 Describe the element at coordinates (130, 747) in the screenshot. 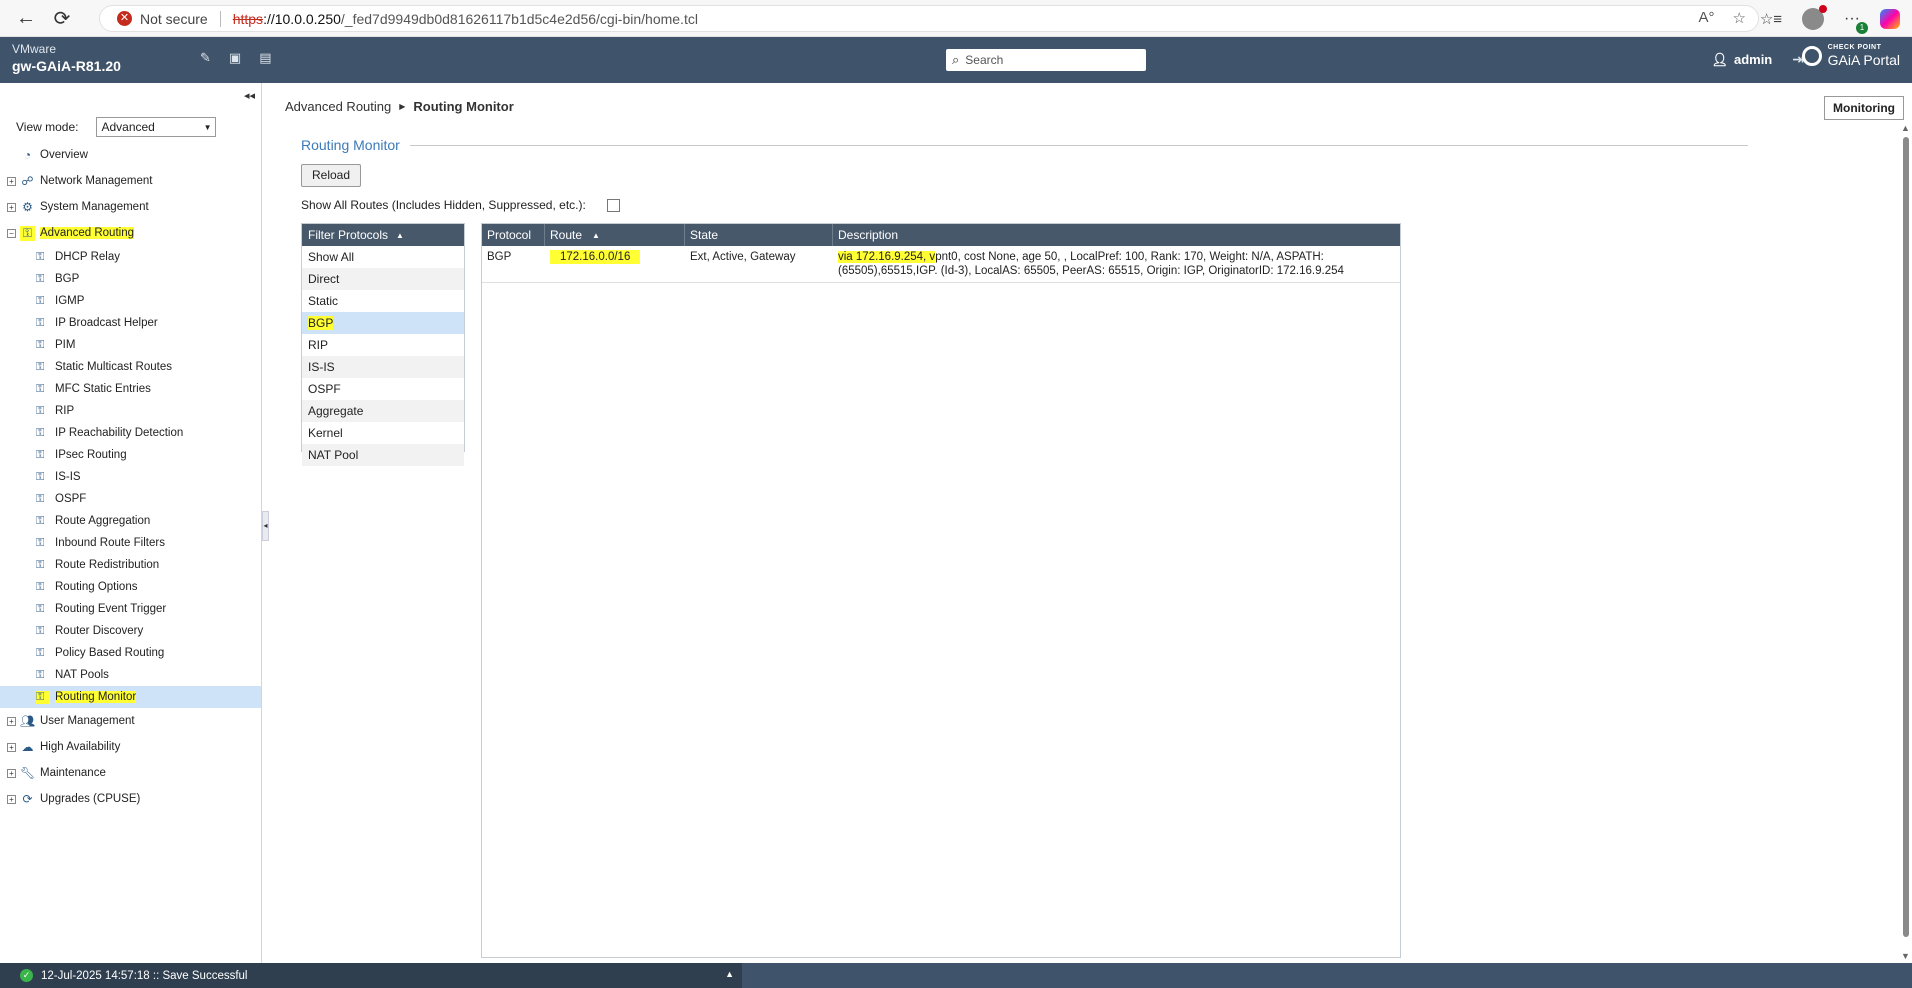

I see `sidebar-item-high-availability: + ☁ High Availability` at that location.